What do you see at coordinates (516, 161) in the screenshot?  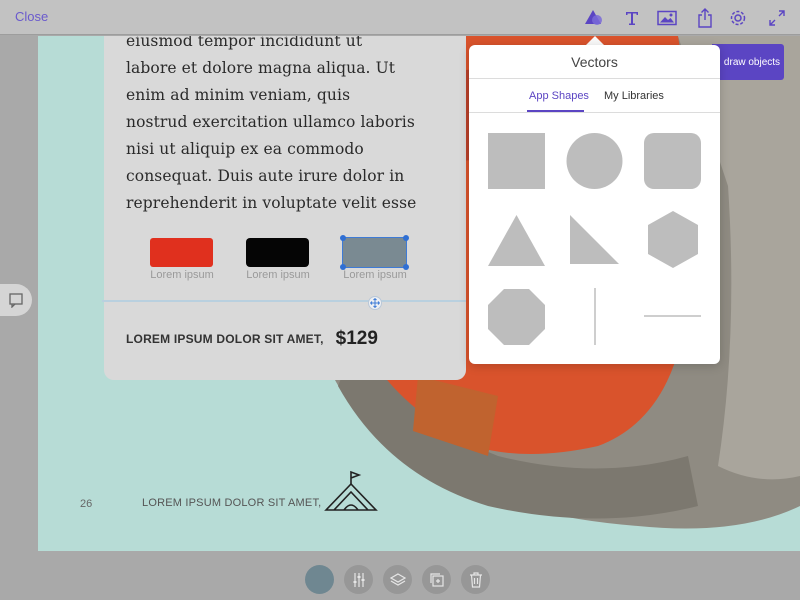 I see `square-shape` at bounding box center [516, 161].